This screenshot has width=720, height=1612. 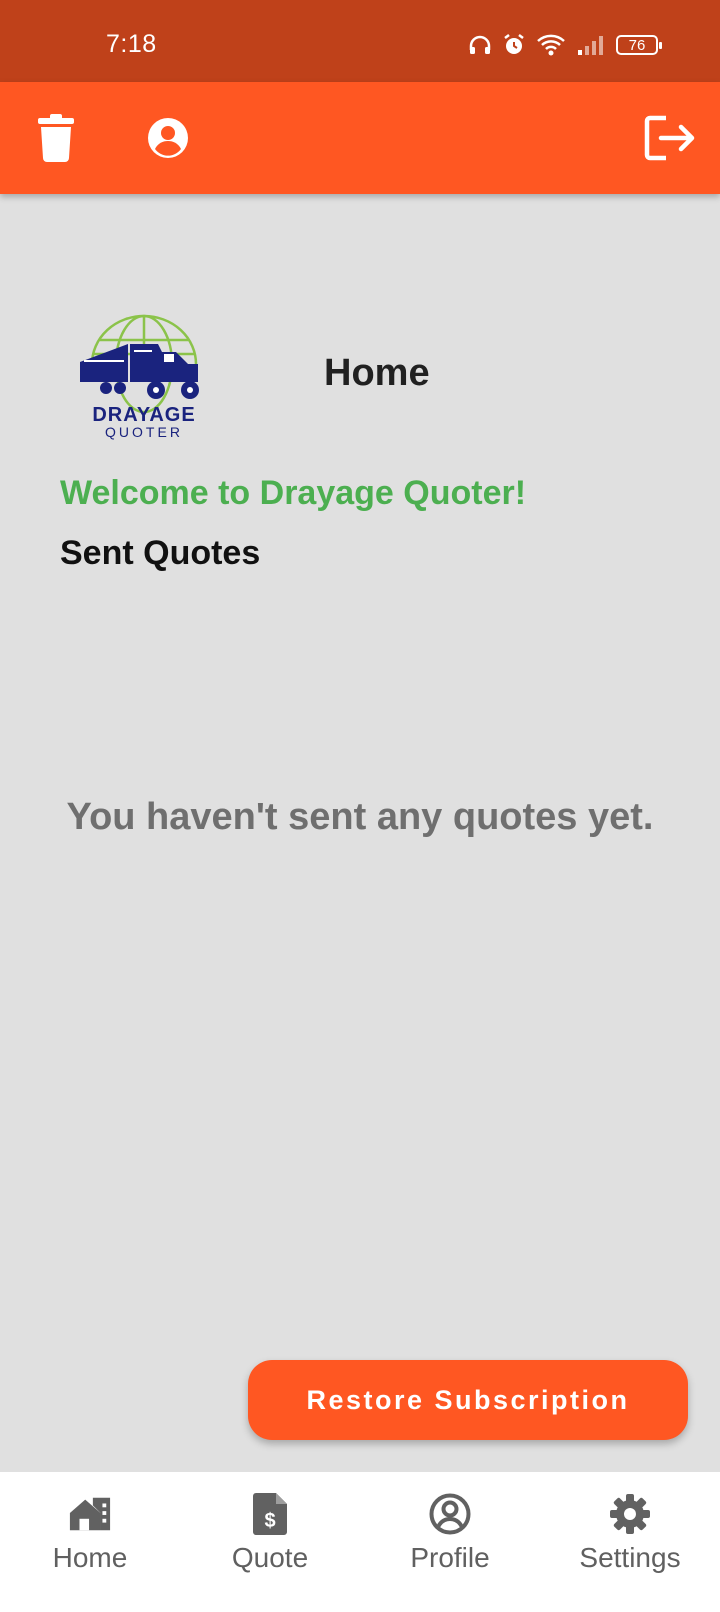 I want to click on quote-document-icon: $, so click(x=270, y=1514).